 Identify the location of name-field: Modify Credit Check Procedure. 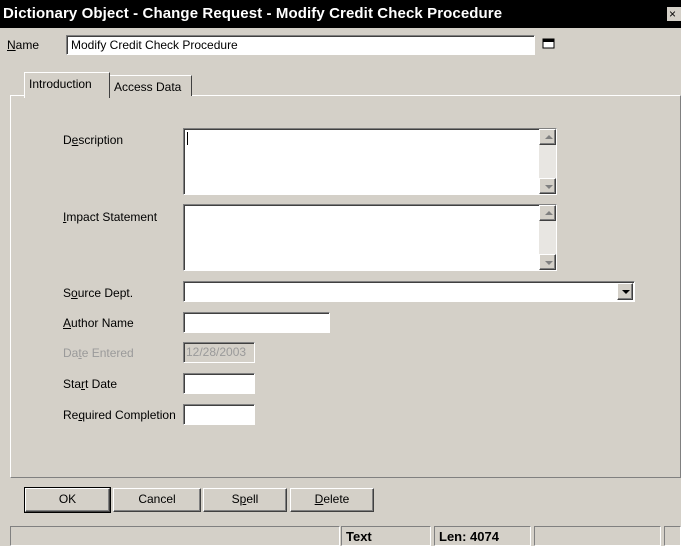
(300, 45).